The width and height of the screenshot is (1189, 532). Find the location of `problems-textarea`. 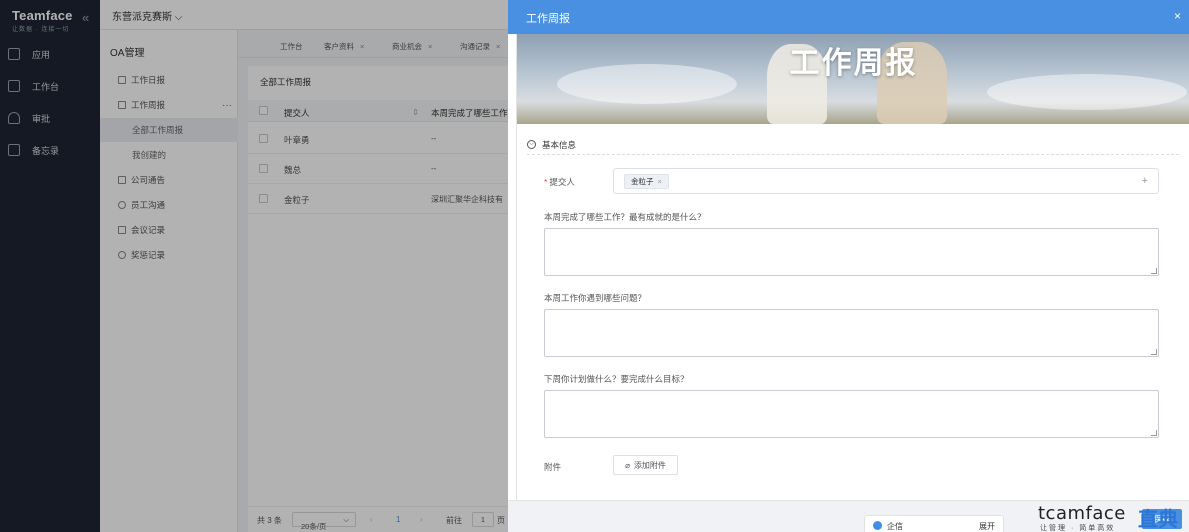

problems-textarea is located at coordinates (851, 333).